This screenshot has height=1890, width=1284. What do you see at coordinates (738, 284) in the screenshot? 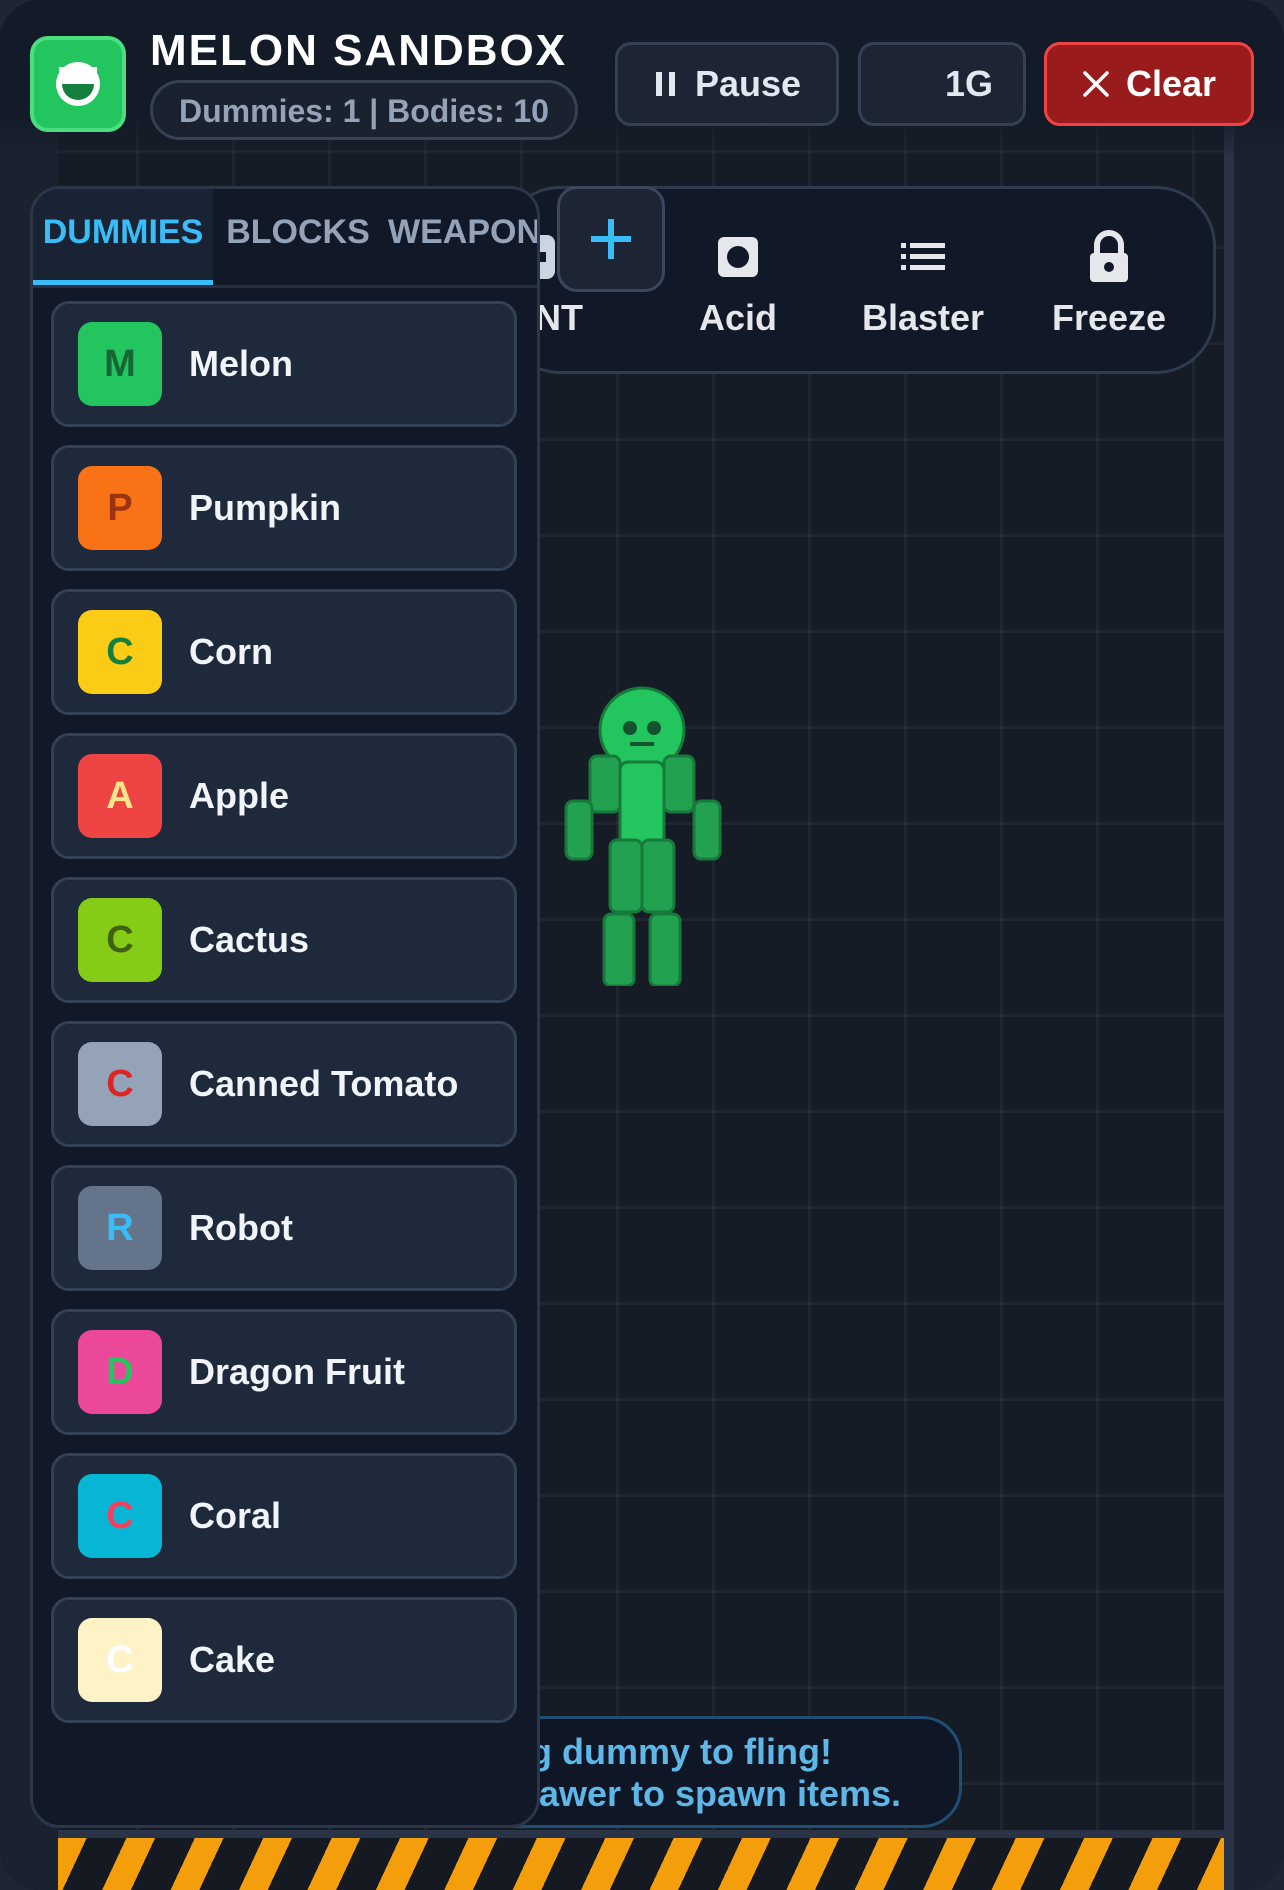
I see `tool-acid: Acid` at bounding box center [738, 284].